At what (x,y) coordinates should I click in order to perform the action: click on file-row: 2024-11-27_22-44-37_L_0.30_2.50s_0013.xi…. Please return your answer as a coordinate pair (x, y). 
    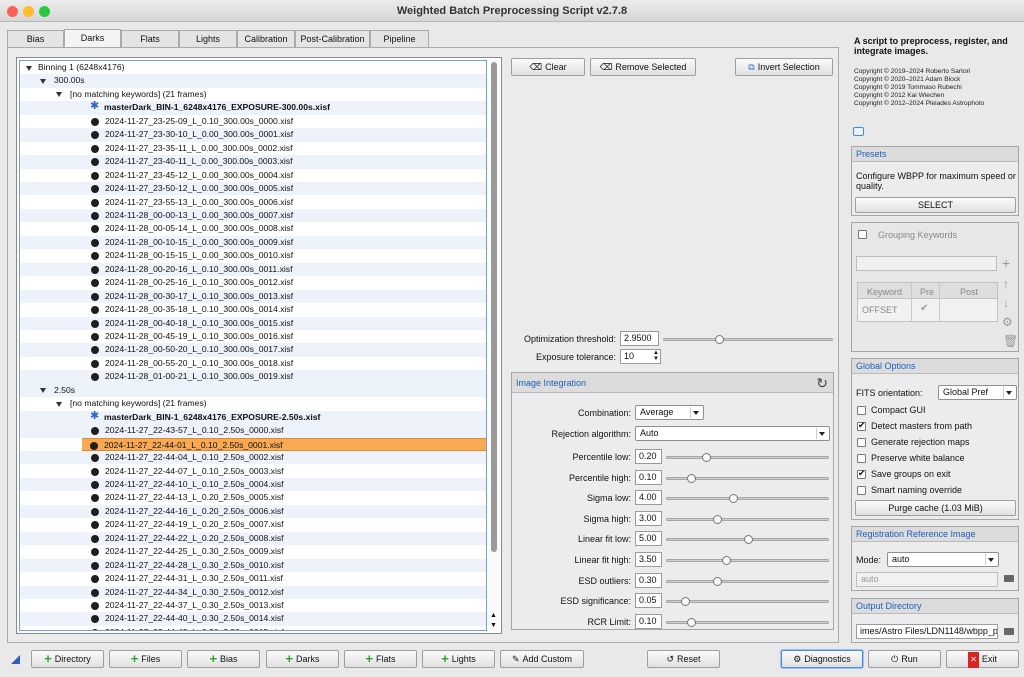
    Looking at the image, I should click on (253, 605).